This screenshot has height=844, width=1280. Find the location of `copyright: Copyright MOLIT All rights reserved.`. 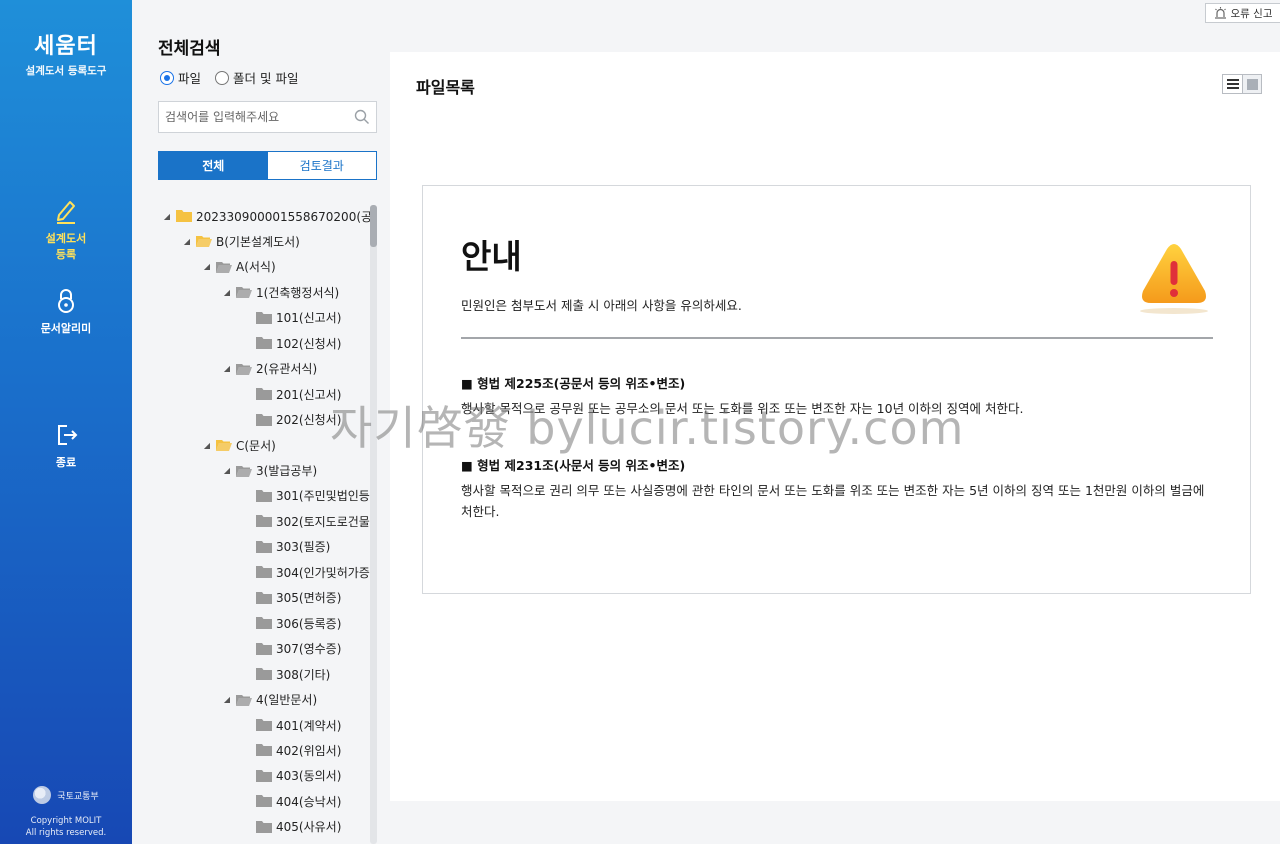

copyright: Copyright MOLIT All rights reserved. is located at coordinates (66, 827).